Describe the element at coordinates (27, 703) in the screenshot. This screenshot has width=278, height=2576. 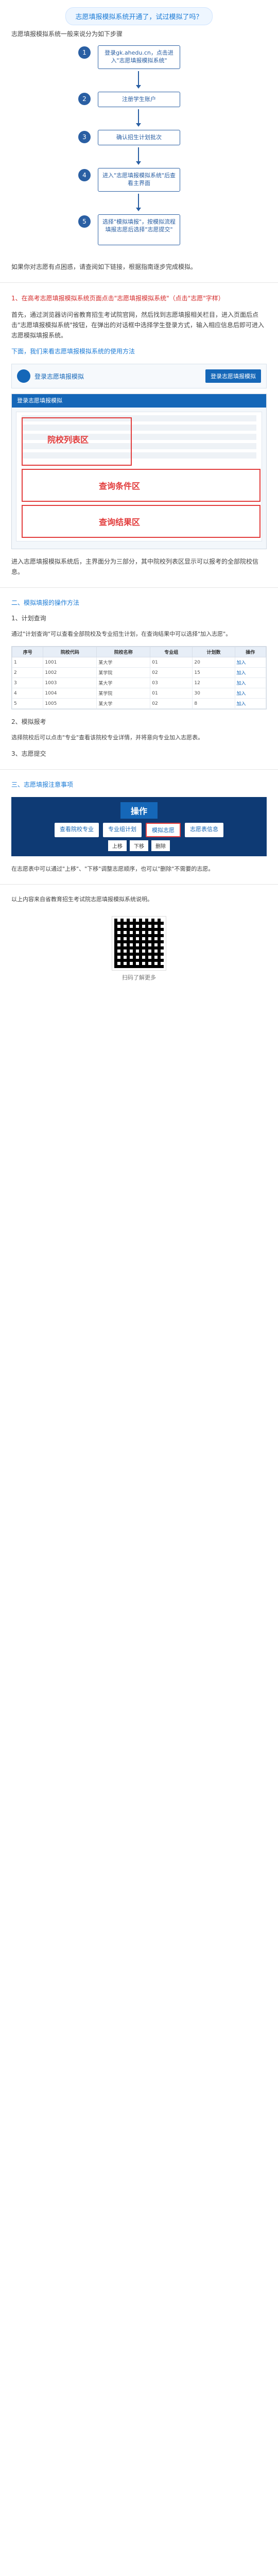
I see `table-cell: 5` at that location.